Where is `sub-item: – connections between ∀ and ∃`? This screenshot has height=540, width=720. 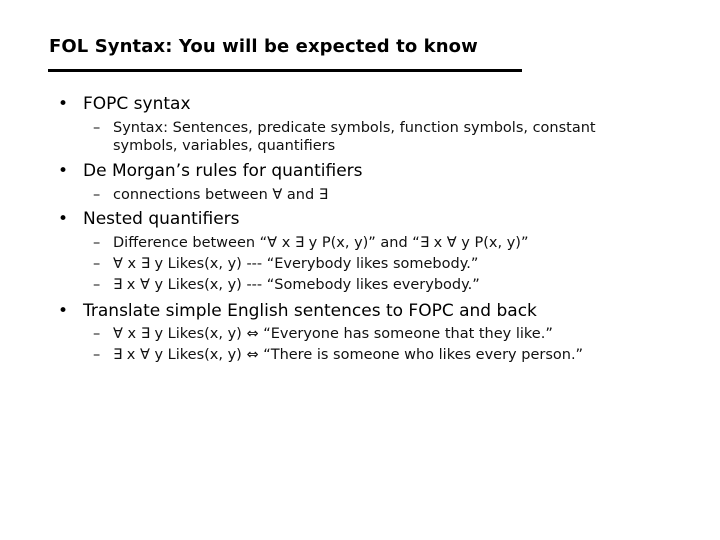 sub-item: – connections between ∀ and ∃ is located at coordinates (210, 195).